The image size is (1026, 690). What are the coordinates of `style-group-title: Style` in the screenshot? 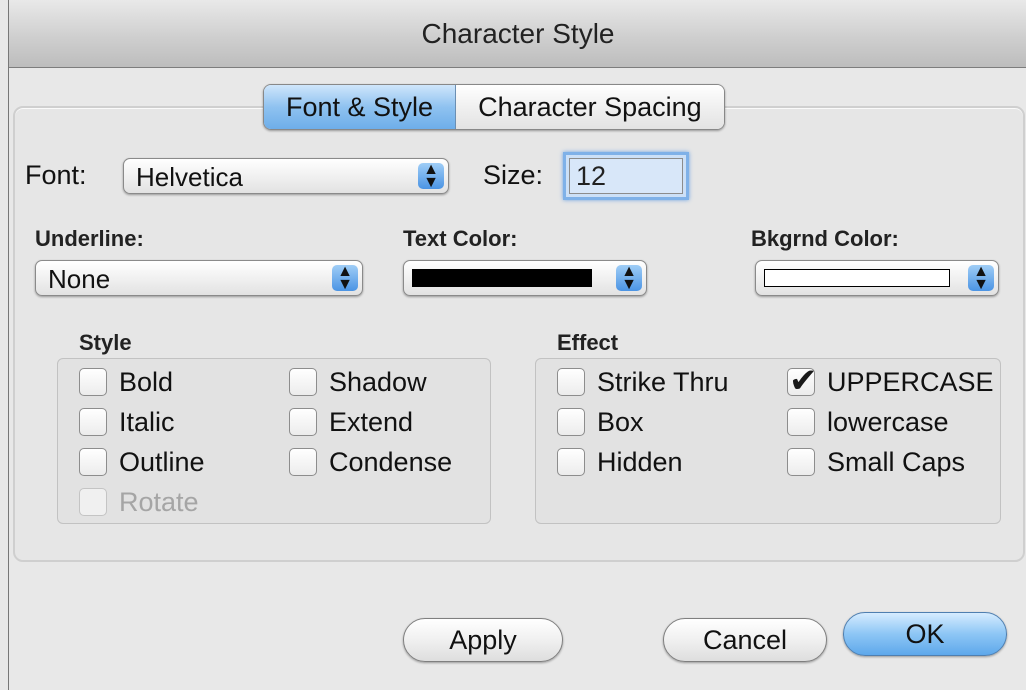 It's located at (105, 342).